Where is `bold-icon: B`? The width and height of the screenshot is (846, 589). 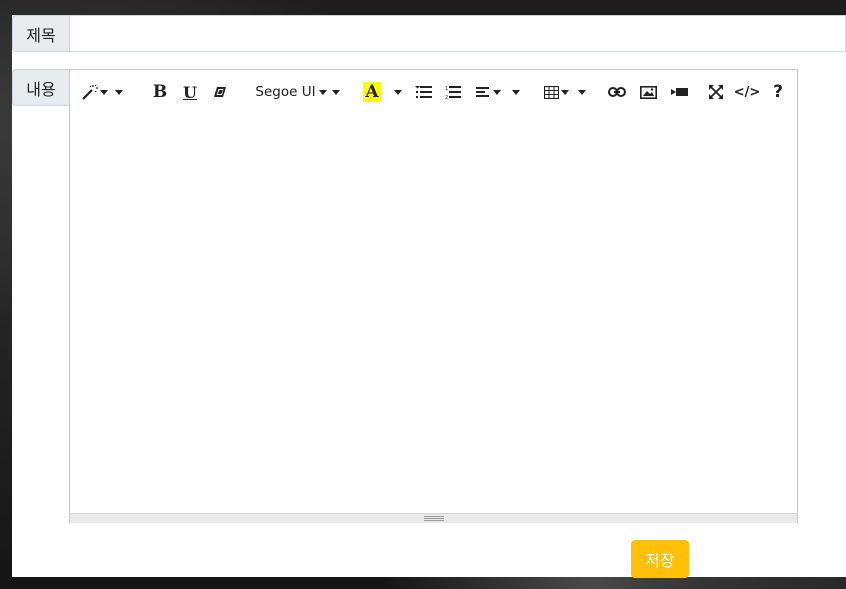 bold-icon: B is located at coordinates (160, 92).